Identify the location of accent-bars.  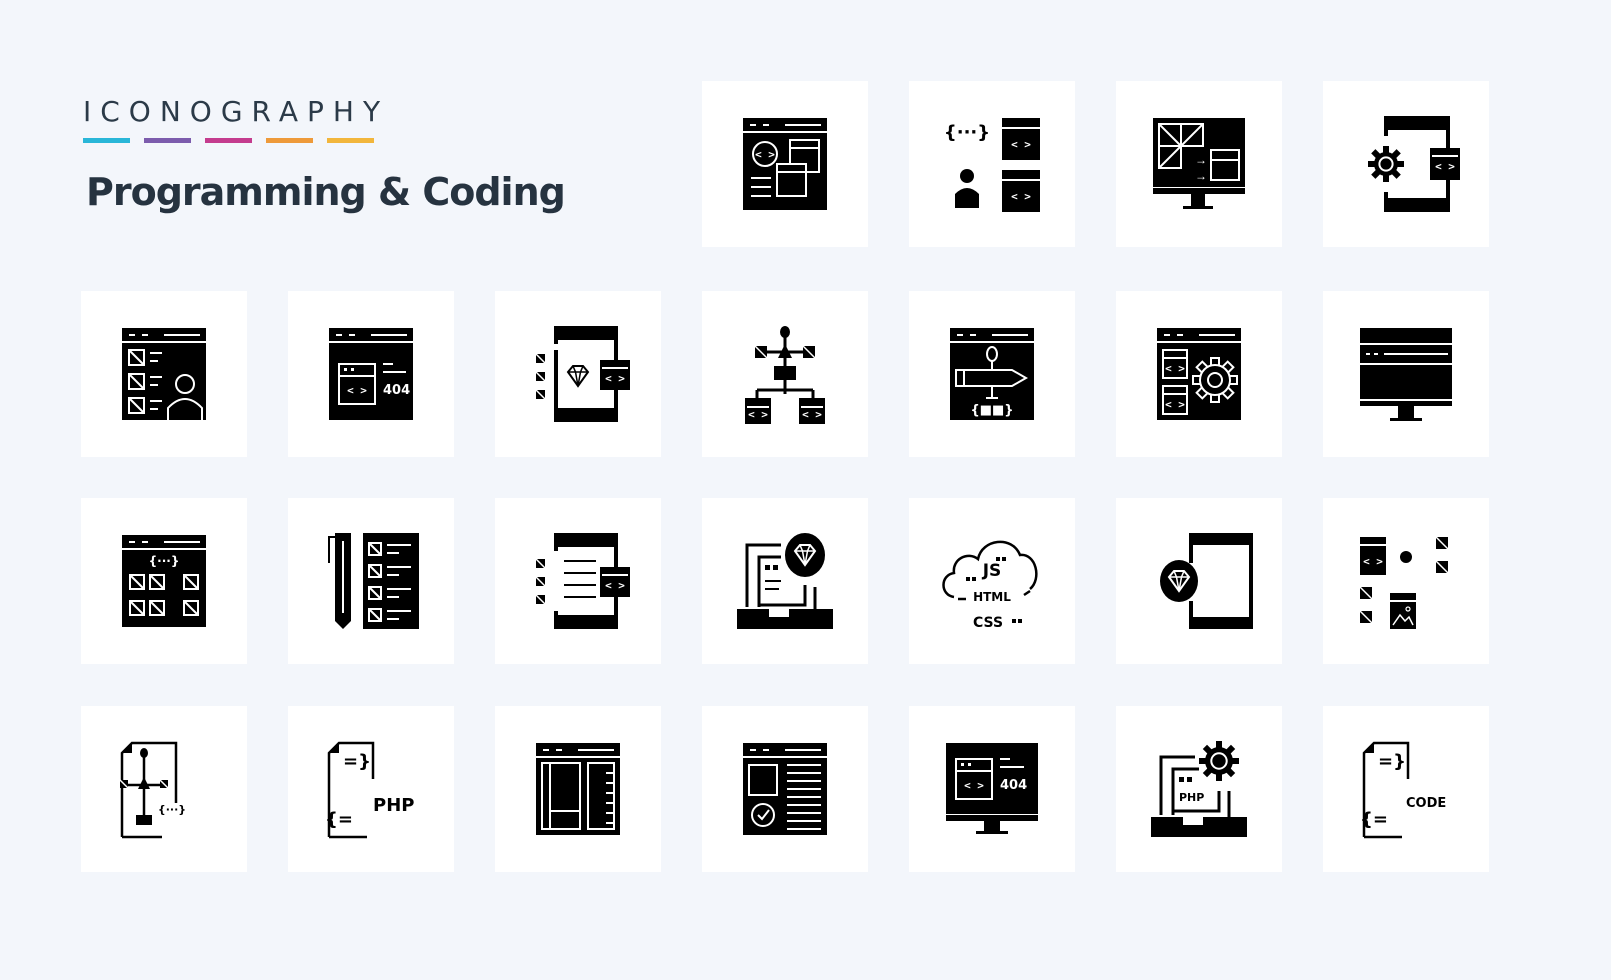
(236, 140).